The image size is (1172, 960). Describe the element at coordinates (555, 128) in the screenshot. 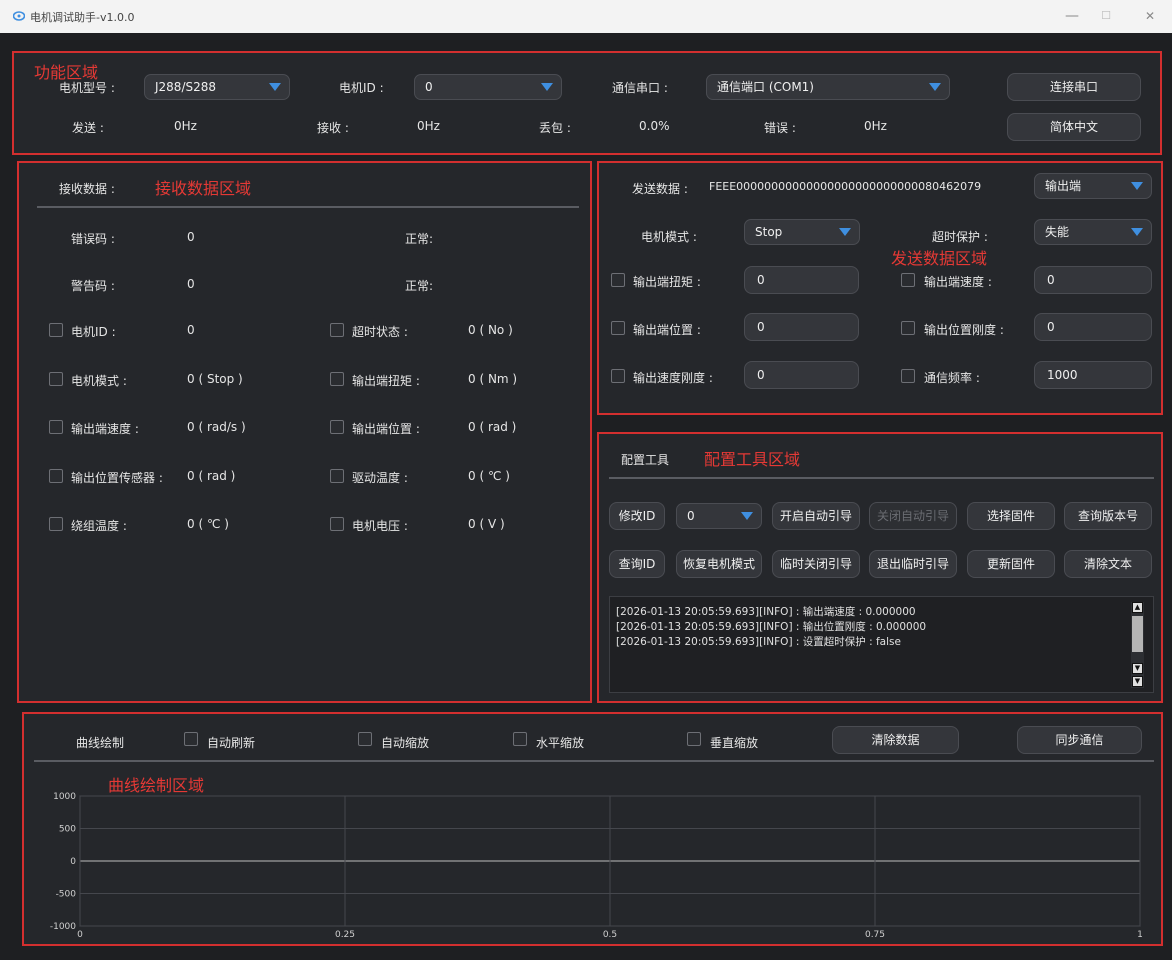

I see `packet-loss-label: 丢包 :` at that location.